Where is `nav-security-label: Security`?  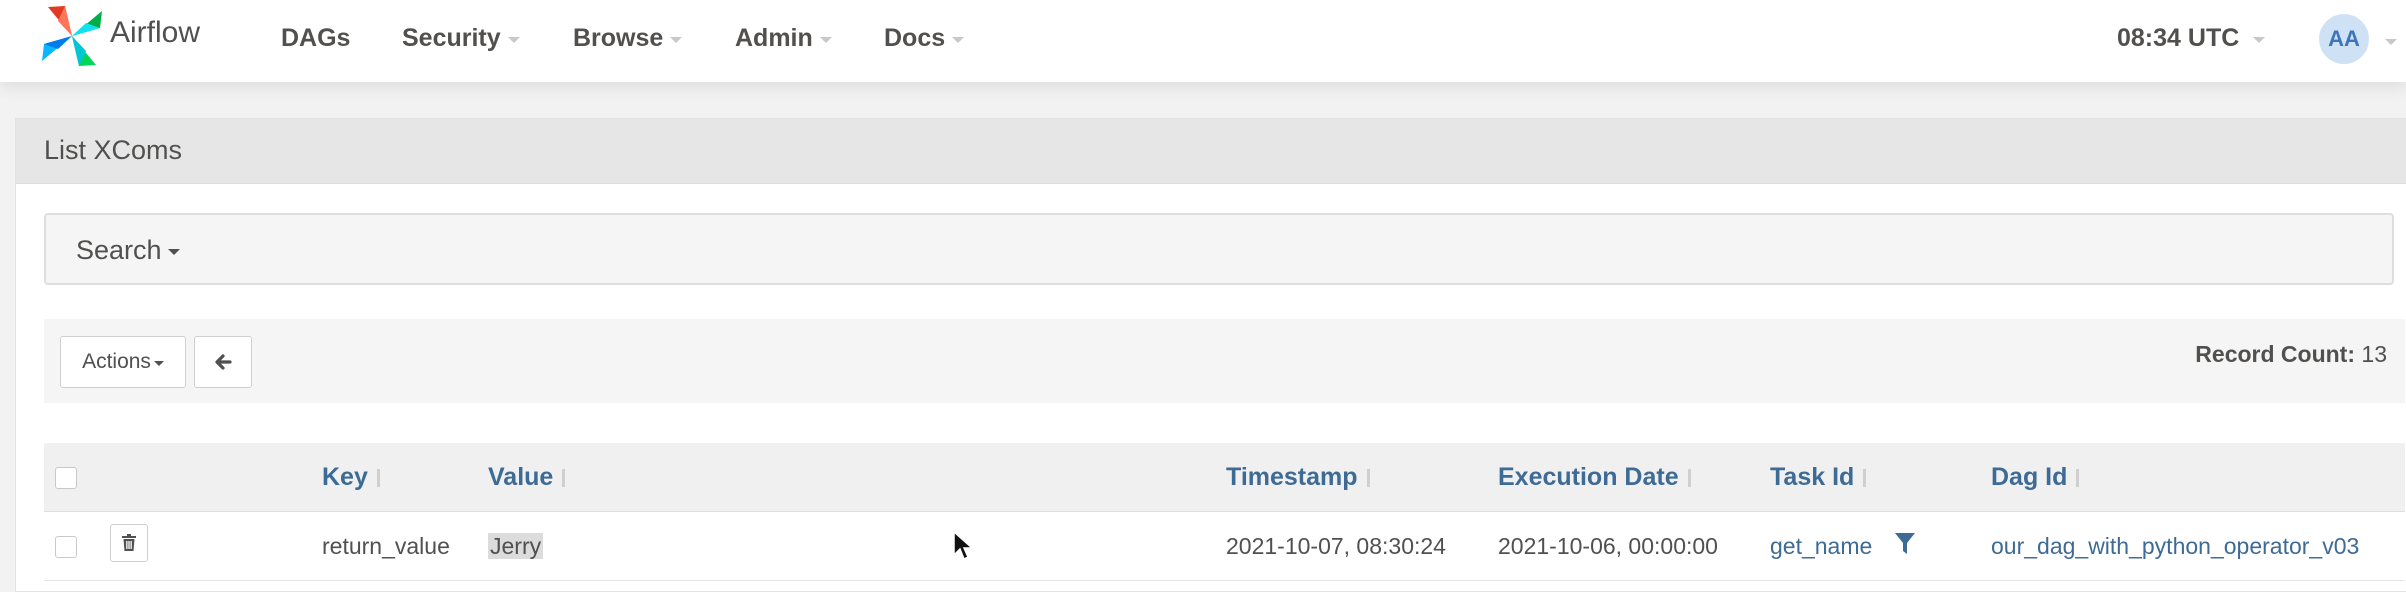 nav-security-label: Security is located at coordinates (451, 38).